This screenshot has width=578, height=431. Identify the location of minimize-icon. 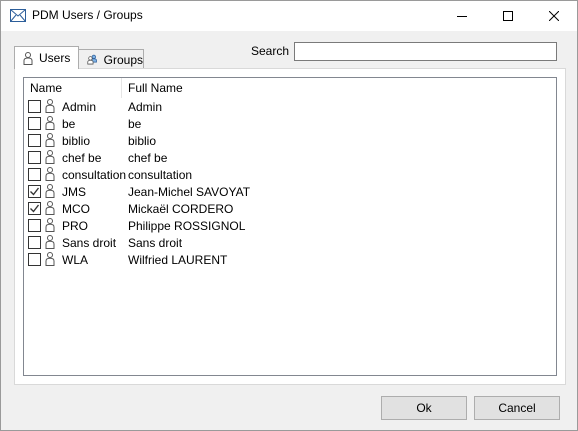
(462, 16).